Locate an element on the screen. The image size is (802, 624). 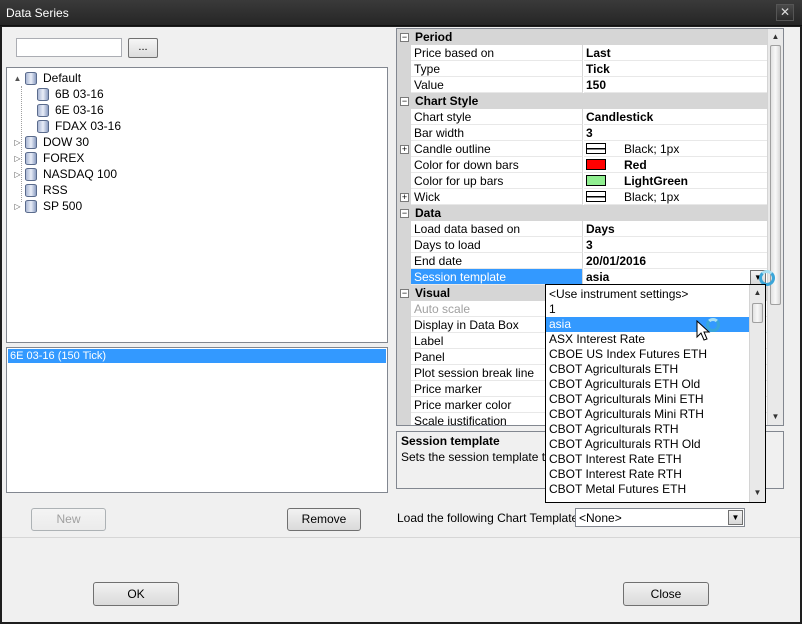
prop-name: Bar width is located at coordinates (497, 133).